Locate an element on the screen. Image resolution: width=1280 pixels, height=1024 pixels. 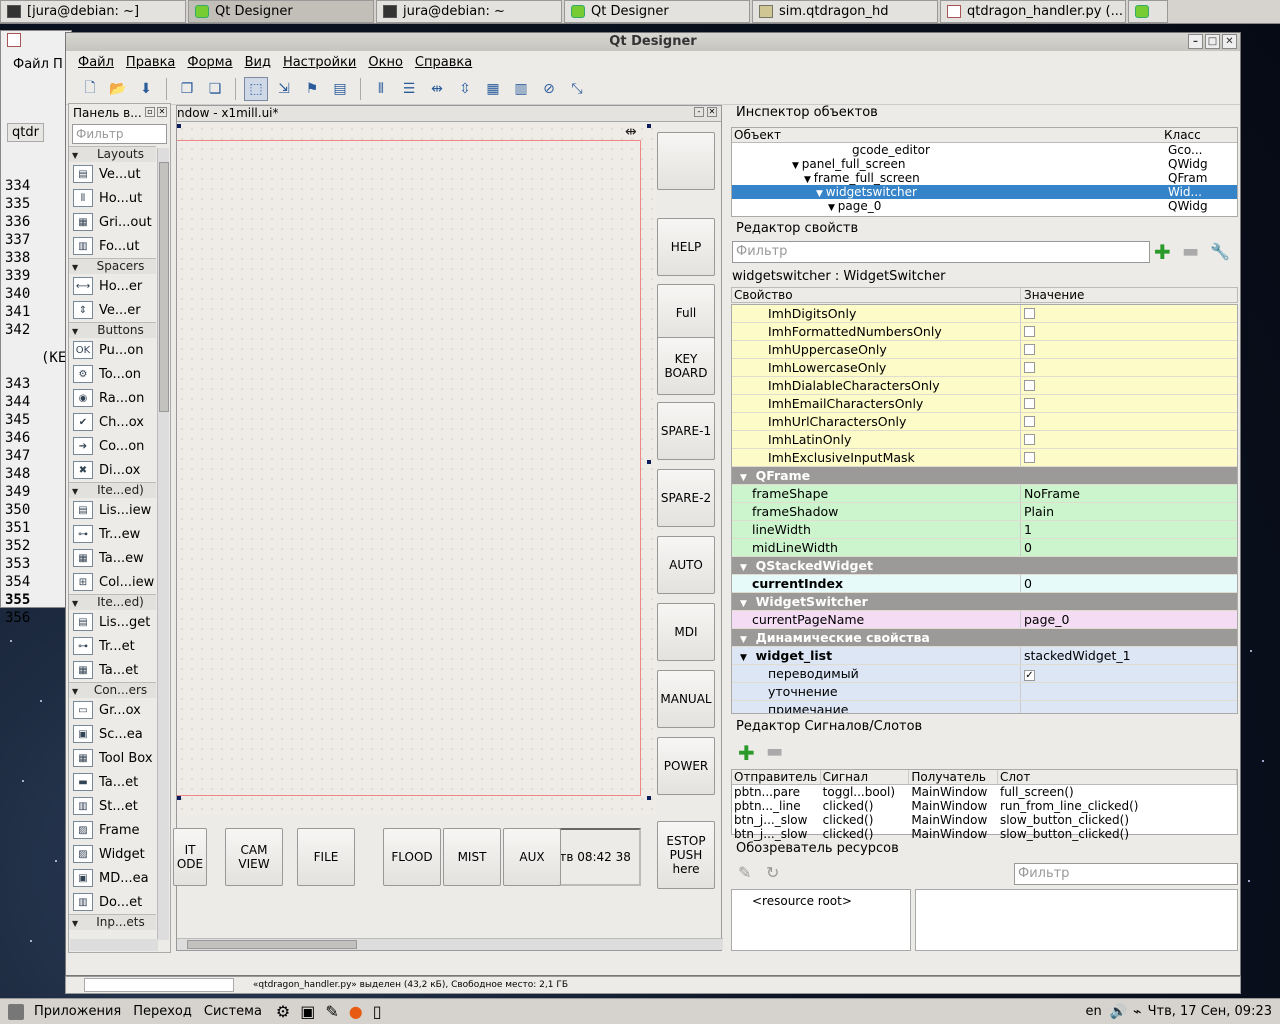
property-value: 0 is located at coordinates (1028, 547).